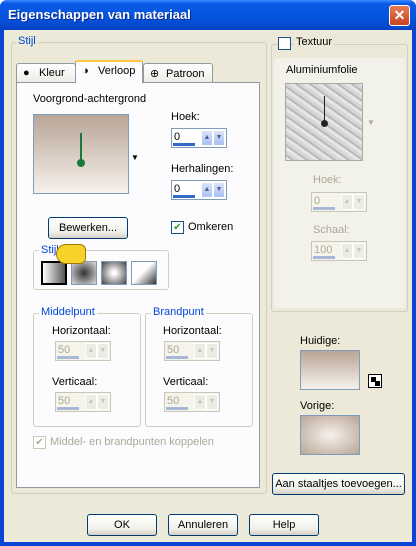 Image resolution: width=416 pixels, height=546 pixels. What do you see at coordinates (85, 71) in the screenshot?
I see `half-circle-icon: ◑` at bounding box center [85, 71].